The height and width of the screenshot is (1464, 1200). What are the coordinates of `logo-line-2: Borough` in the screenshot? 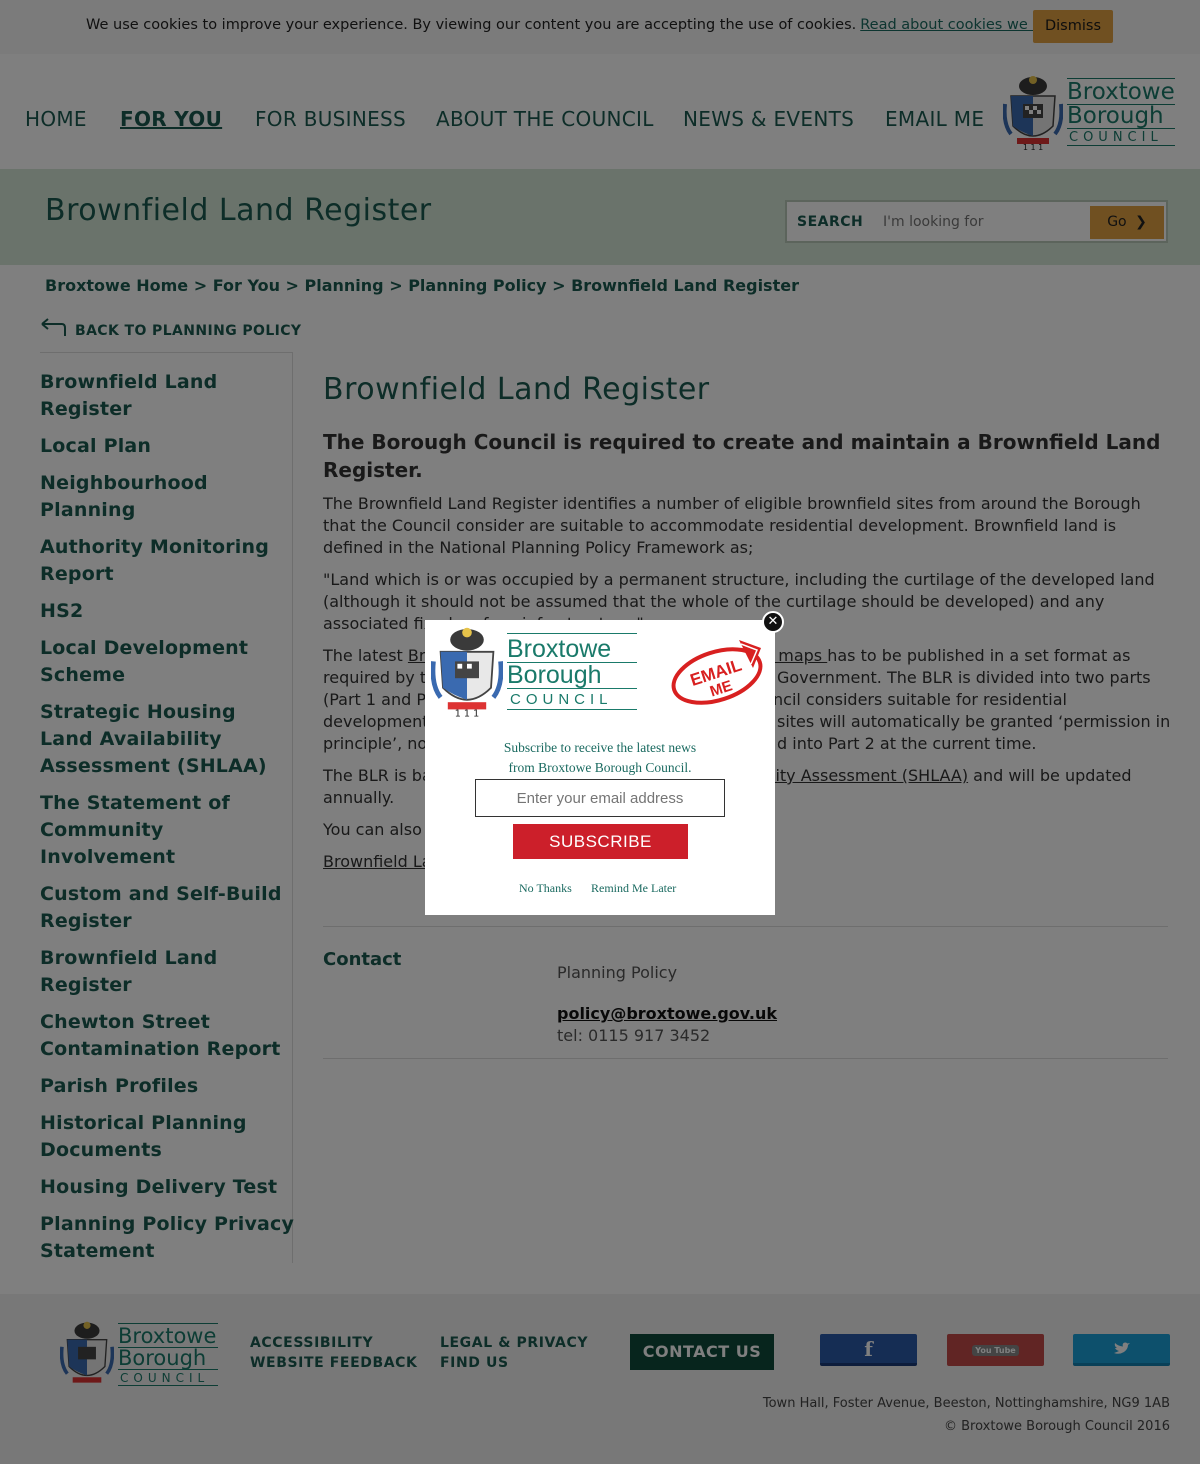 It's located at (572, 674).